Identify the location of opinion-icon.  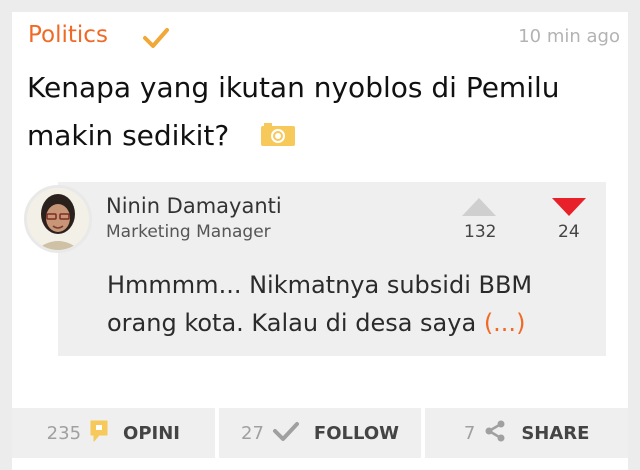
(99, 433).